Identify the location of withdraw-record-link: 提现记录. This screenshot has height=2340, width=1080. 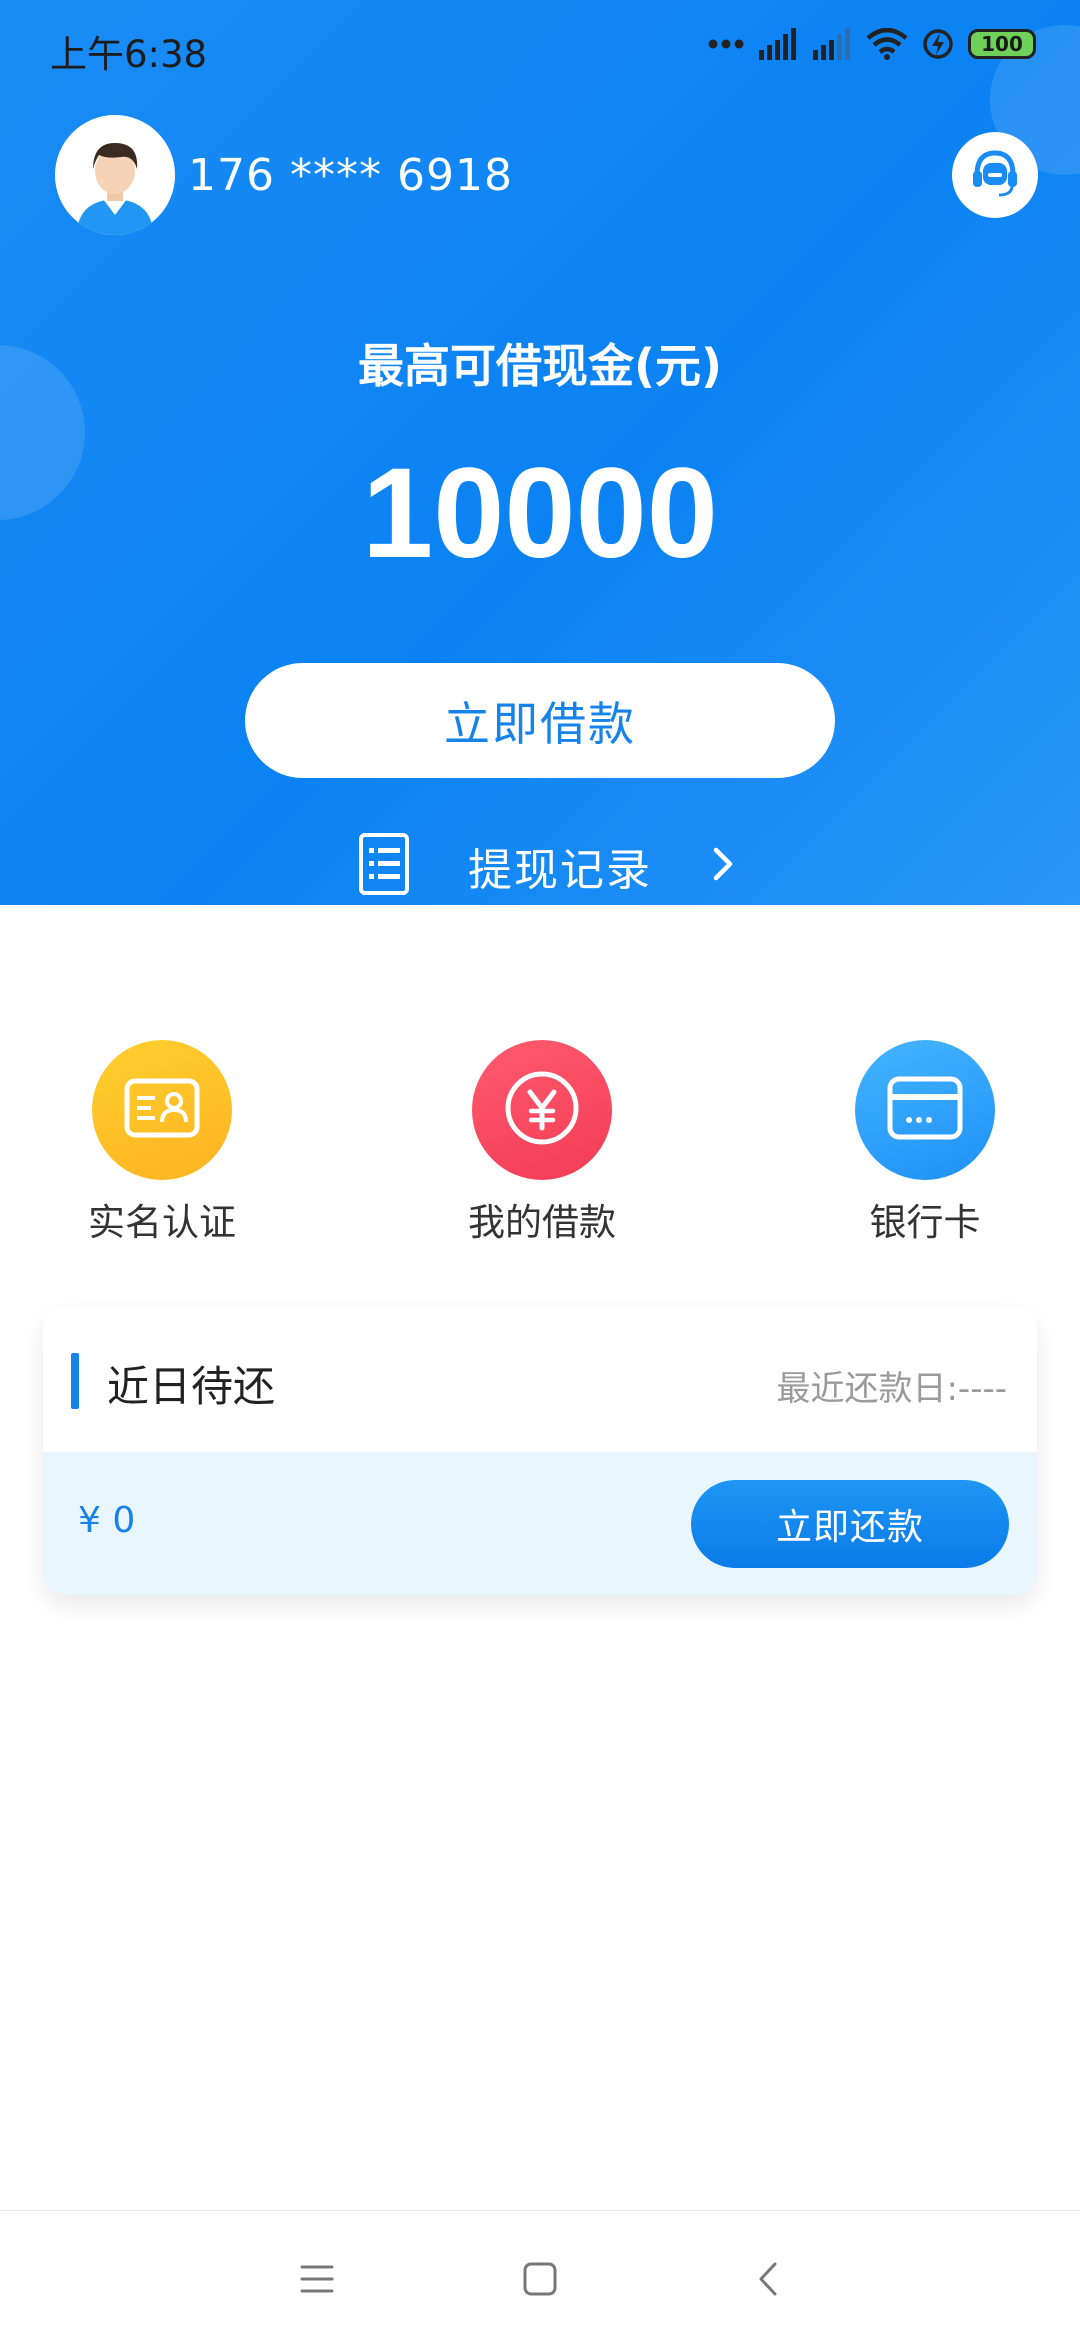
(546, 866).